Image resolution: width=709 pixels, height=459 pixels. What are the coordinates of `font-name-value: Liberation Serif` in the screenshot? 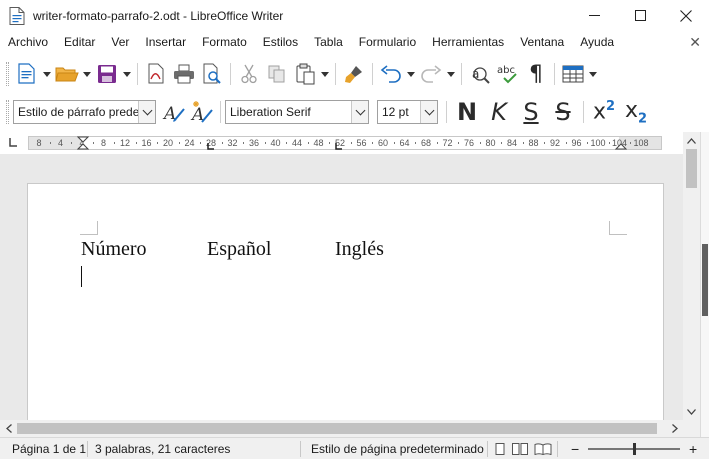 It's located at (288, 112).